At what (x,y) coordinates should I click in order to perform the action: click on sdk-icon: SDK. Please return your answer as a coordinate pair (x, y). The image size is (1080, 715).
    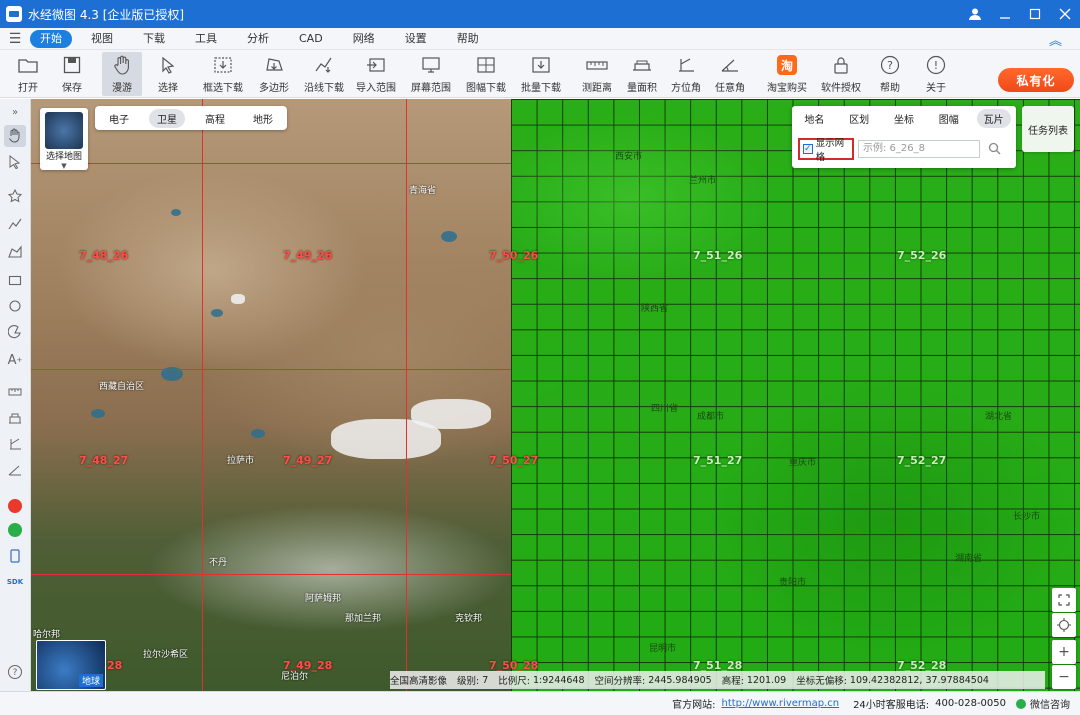
    Looking at the image, I should click on (15, 582).